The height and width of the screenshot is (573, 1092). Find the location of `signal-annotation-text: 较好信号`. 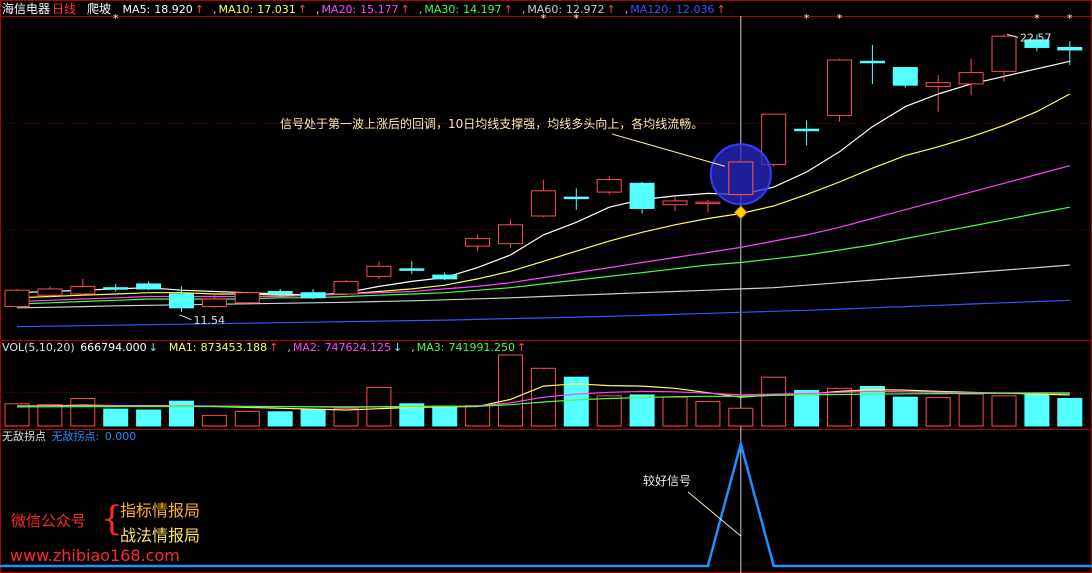

signal-annotation-text: 较好信号 is located at coordinates (667, 481).